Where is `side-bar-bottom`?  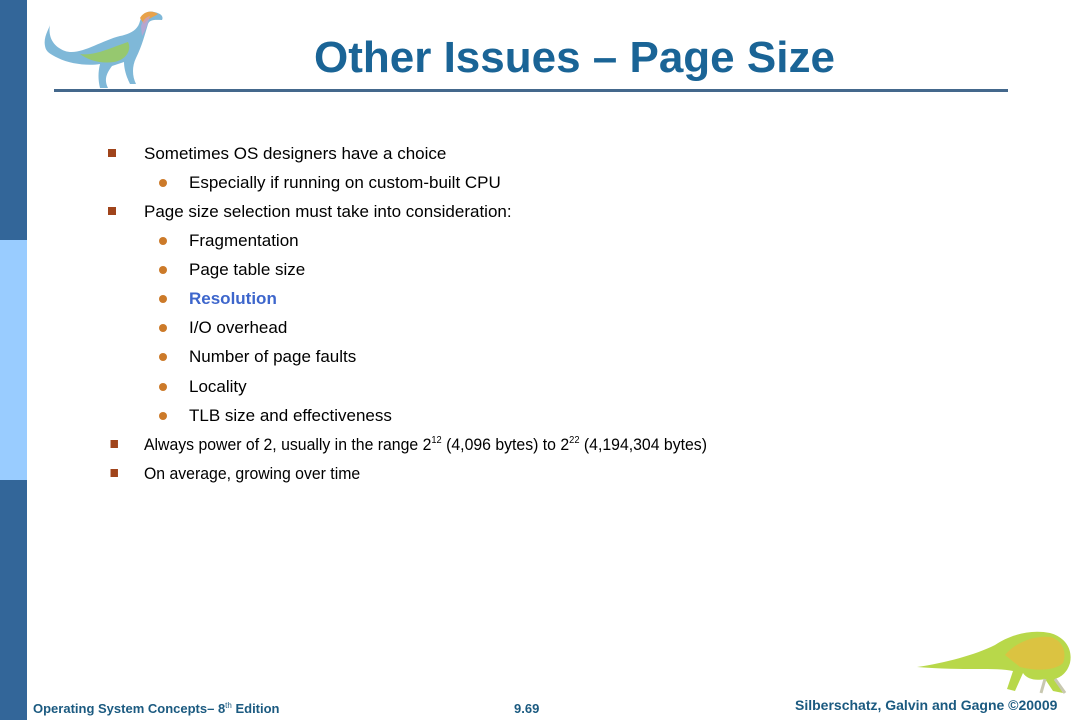 side-bar-bottom is located at coordinates (13, 600).